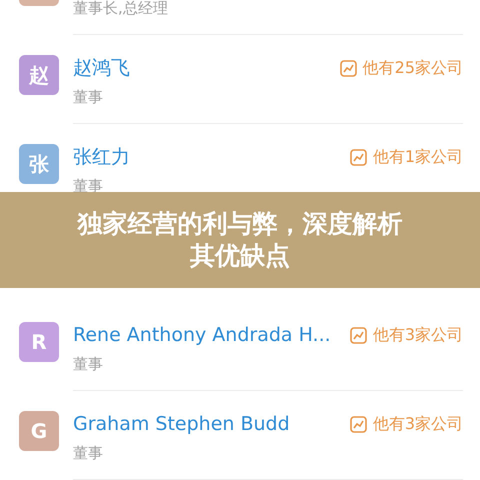  What do you see at coordinates (240, 224) in the screenshot?
I see `banner-title: 独家经营的利与弊，深度解析` at bounding box center [240, 224].